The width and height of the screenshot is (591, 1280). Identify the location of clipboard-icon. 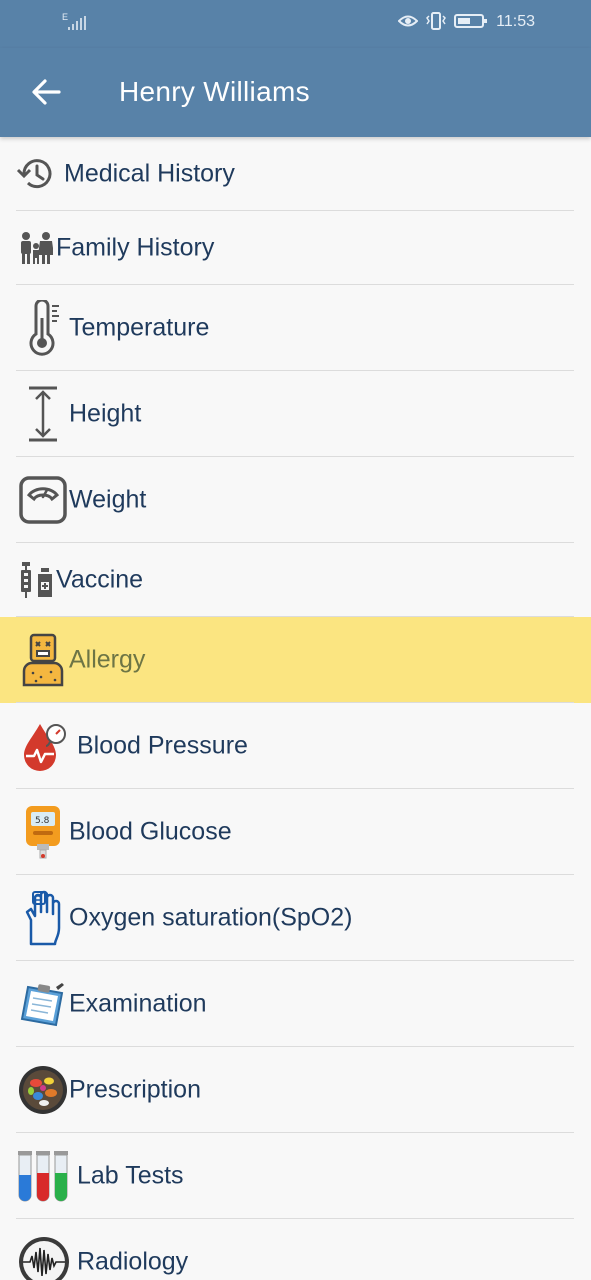
(42, 1004).